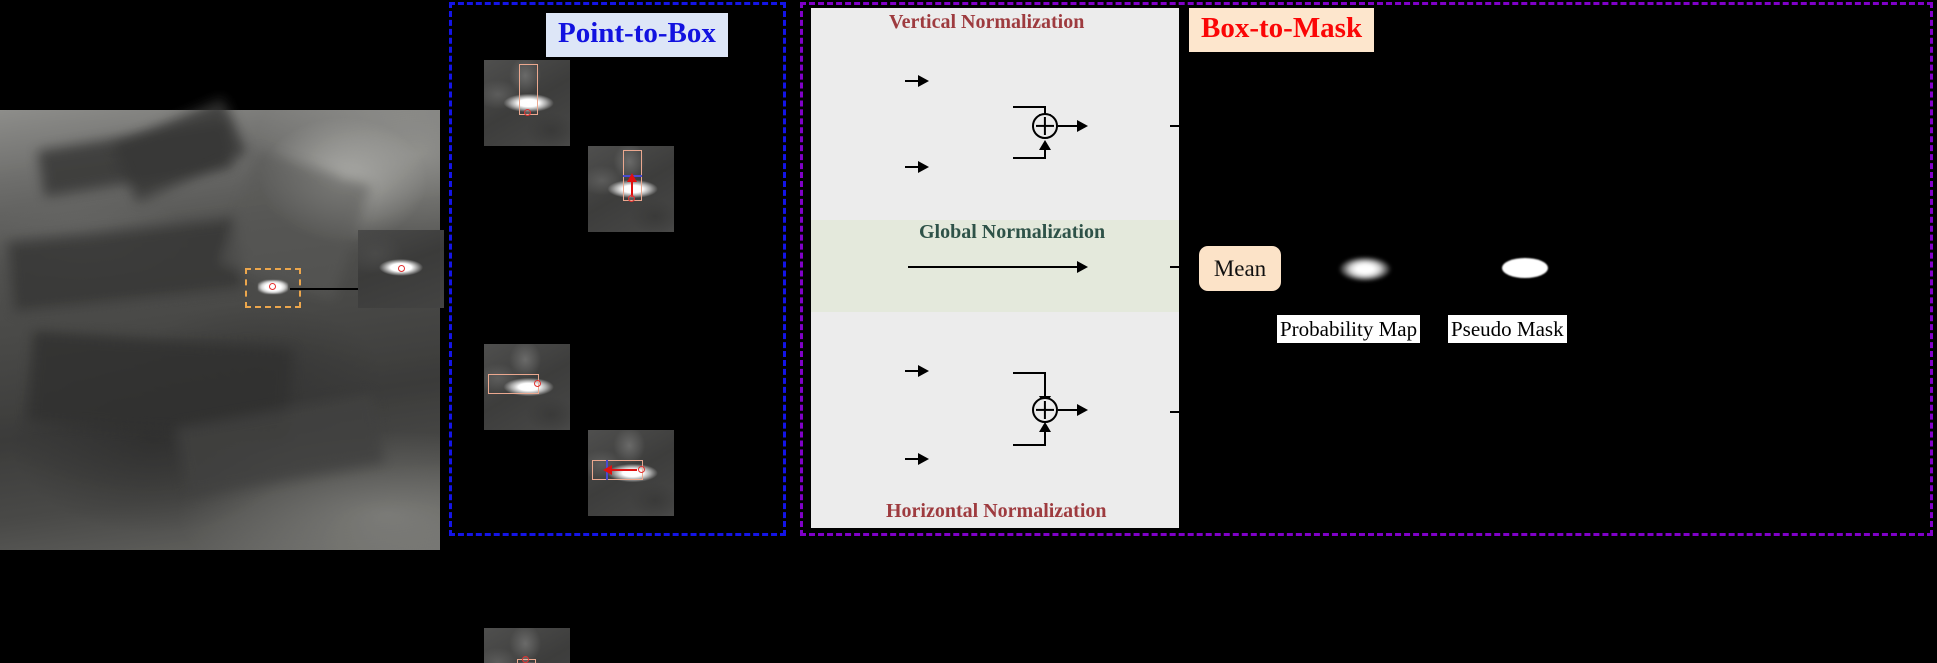 The image size is (1937, 663). I want to click on p2b-cell-boundary-left, so click(631, 473).